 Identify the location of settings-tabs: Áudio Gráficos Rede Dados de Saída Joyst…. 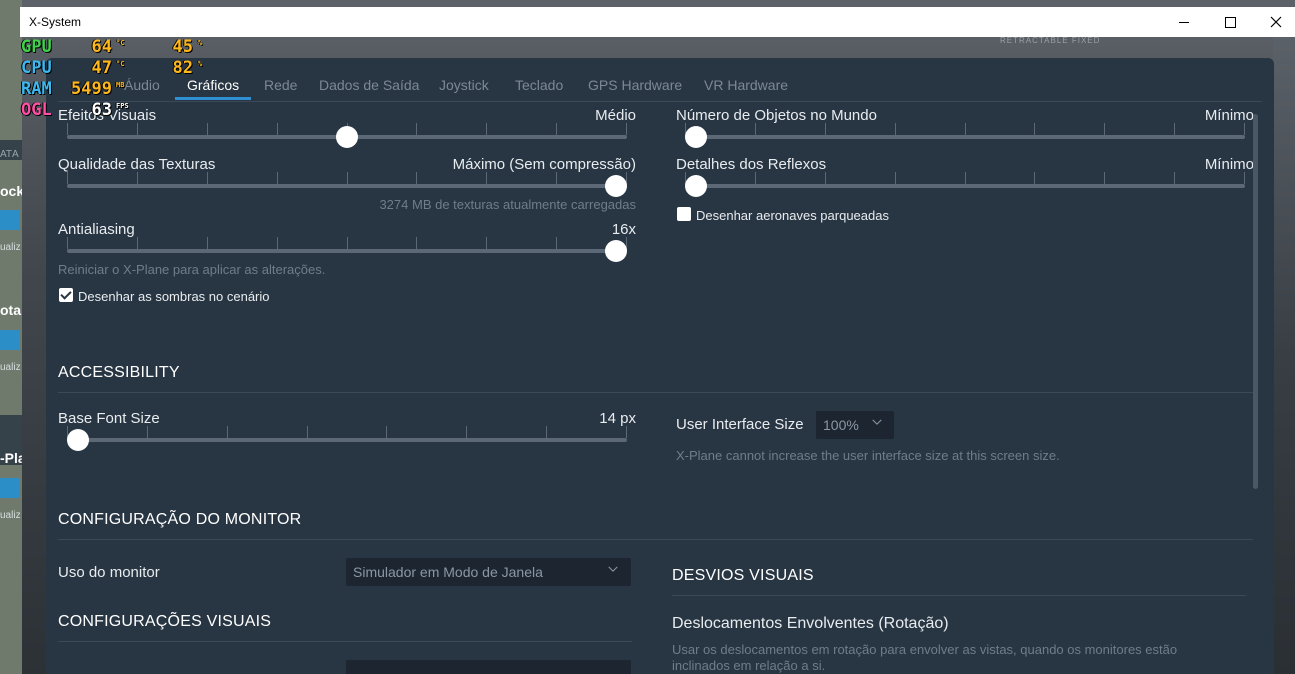
(660, 80).